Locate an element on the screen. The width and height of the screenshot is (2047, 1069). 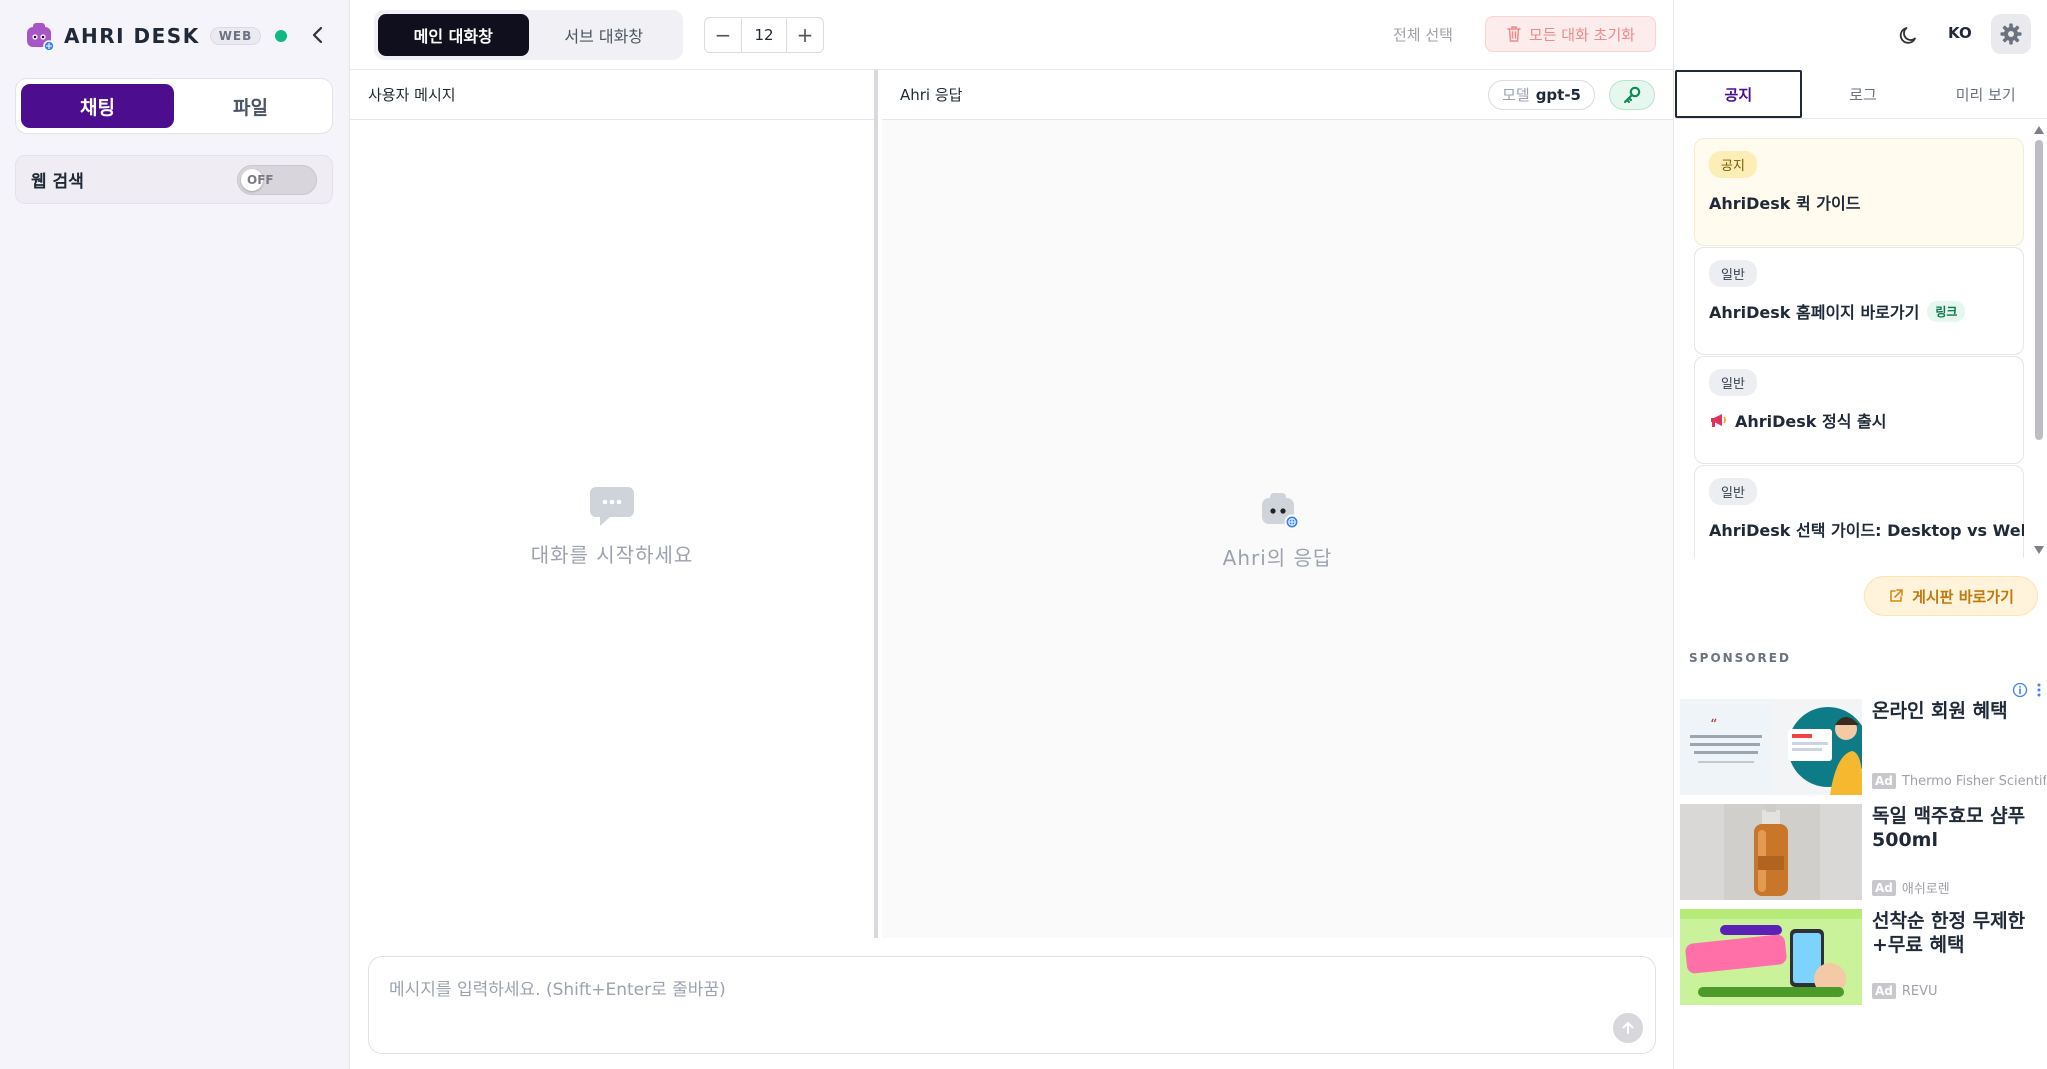
mode-tabs: 채팅 파일 is located at coordinates (174, 106).